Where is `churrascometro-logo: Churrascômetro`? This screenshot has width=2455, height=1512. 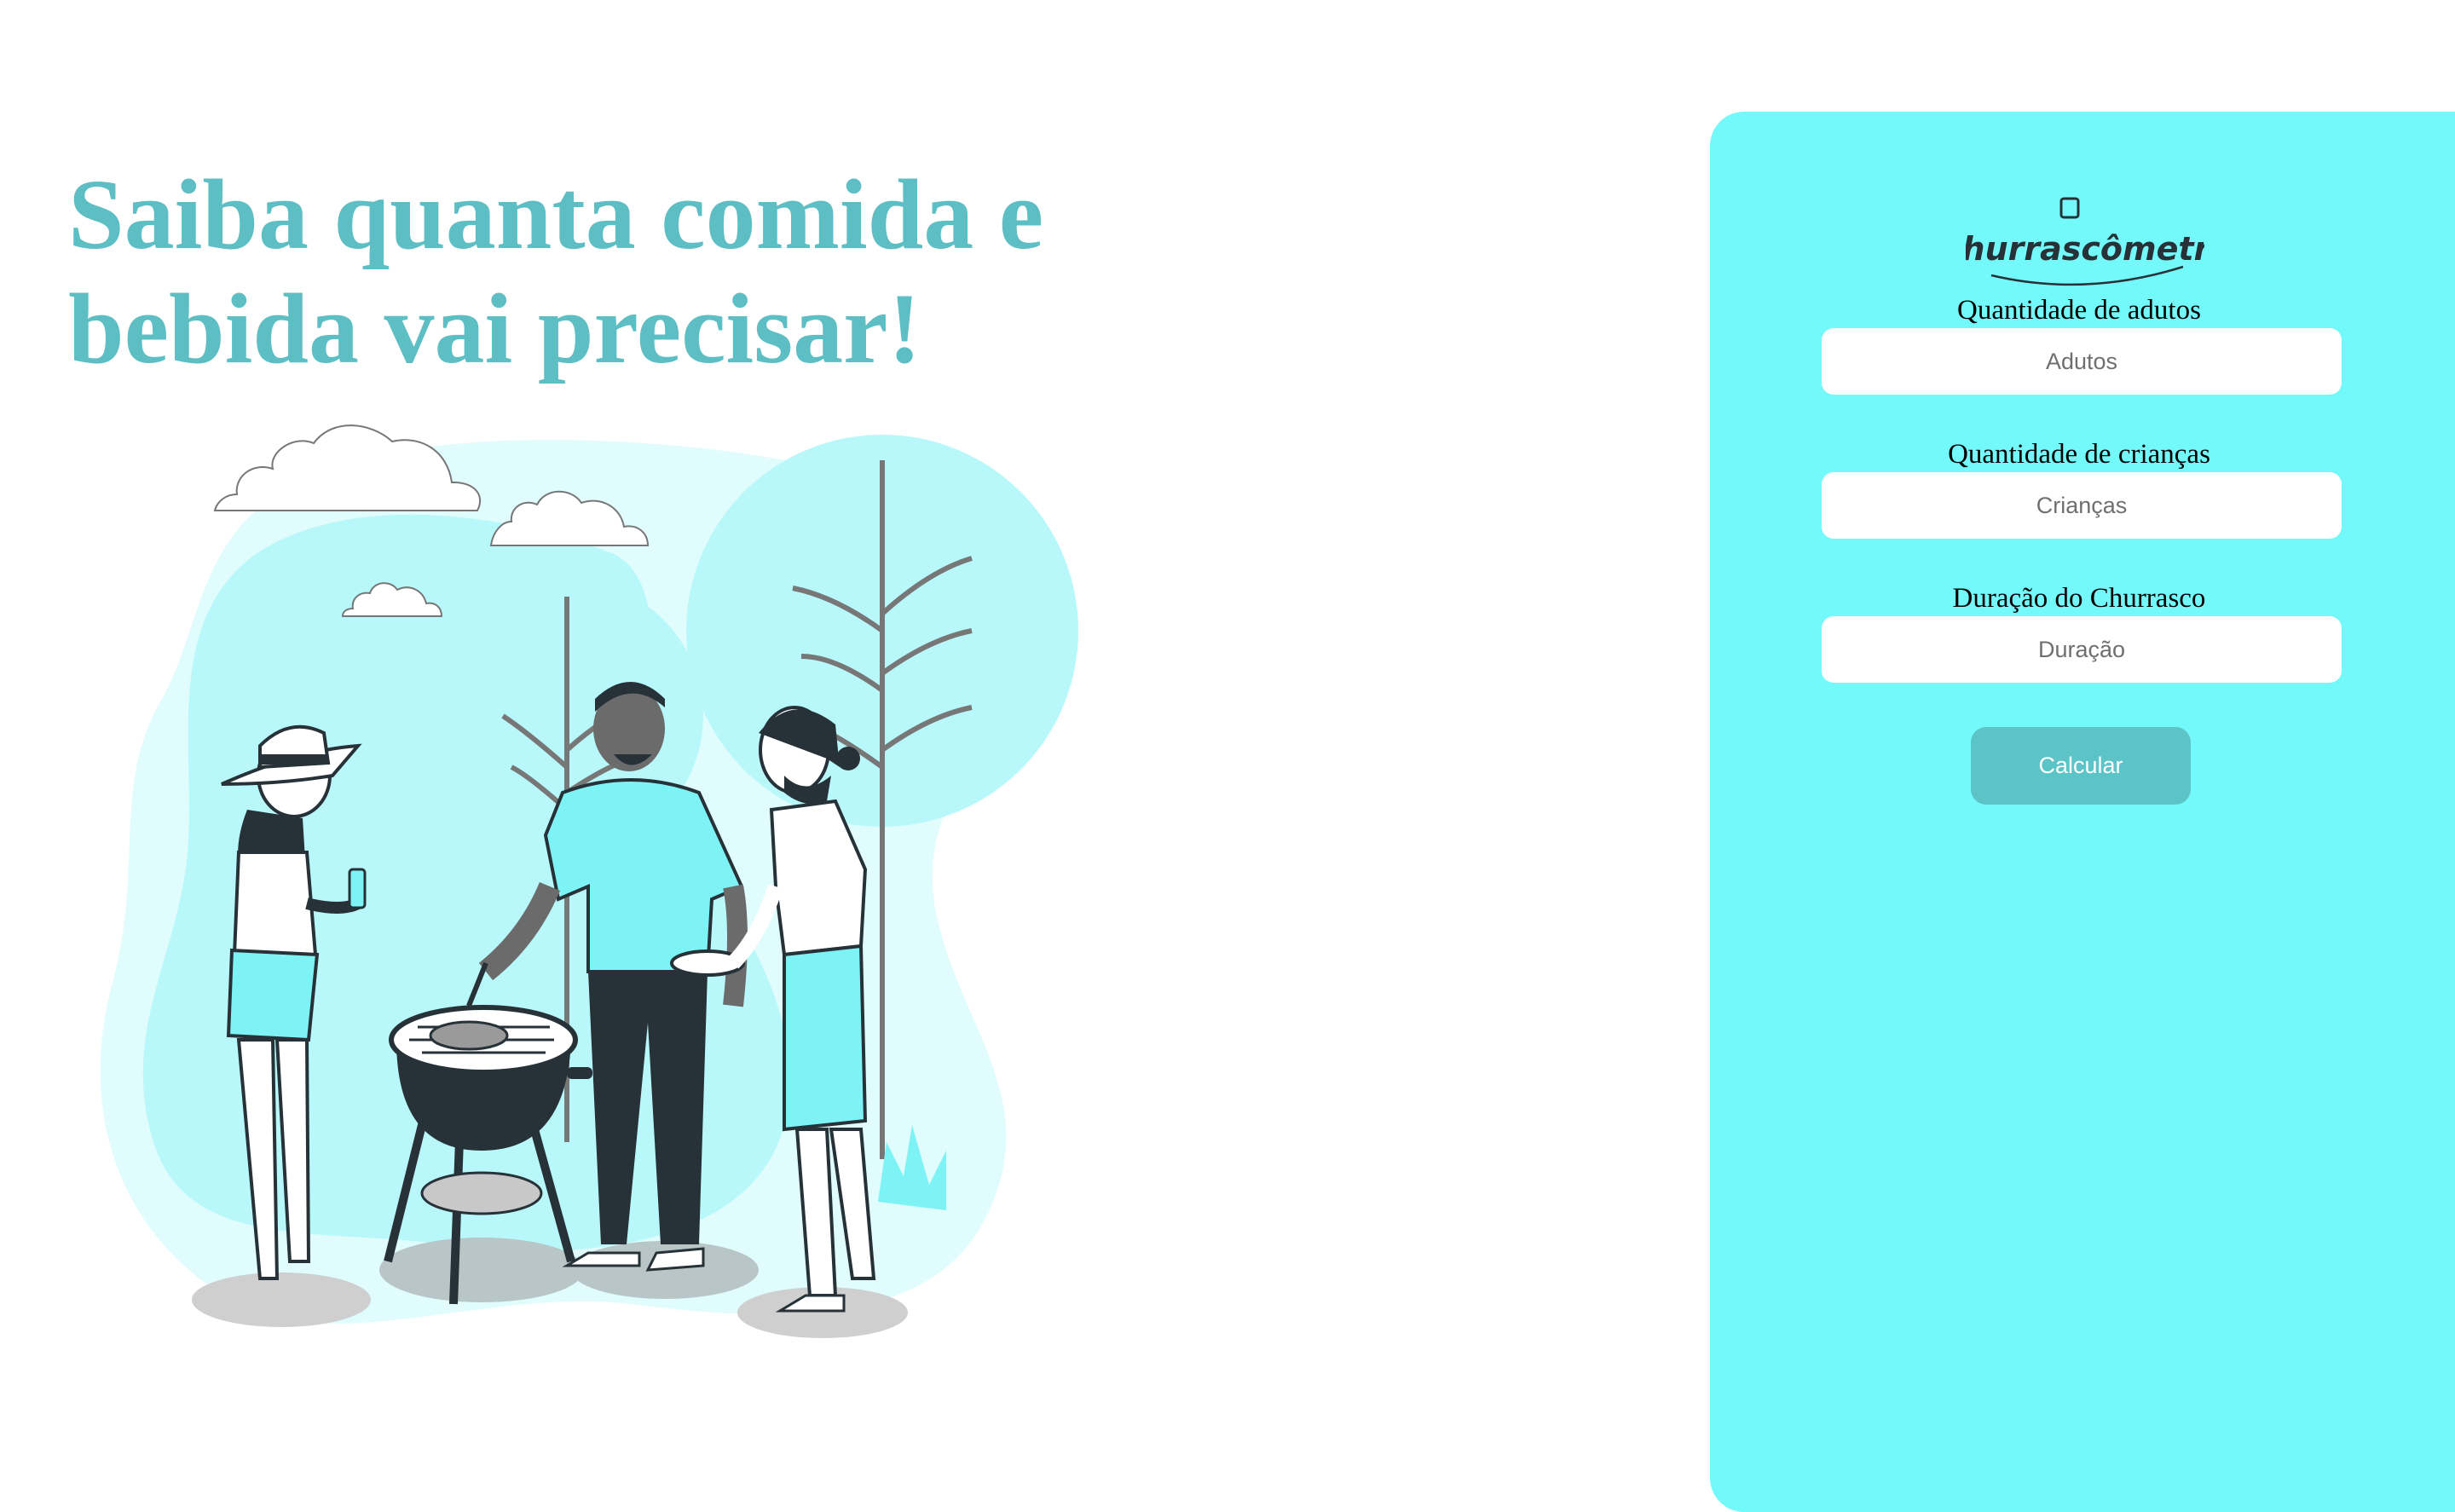
churrascometro-logo: Churrascômetro is located at coordinates (2085, 241).